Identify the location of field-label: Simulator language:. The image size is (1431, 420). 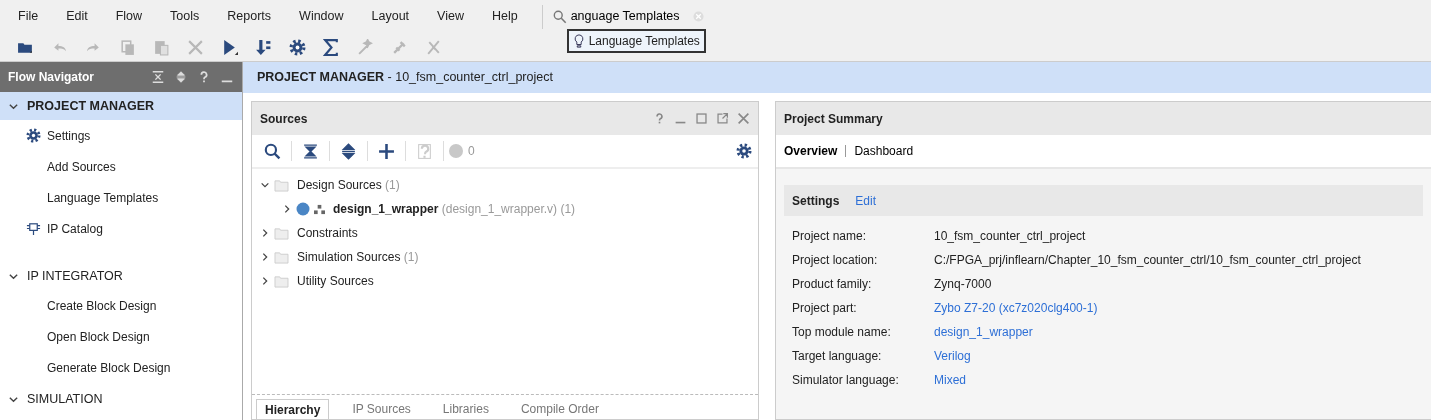
(846, 380).